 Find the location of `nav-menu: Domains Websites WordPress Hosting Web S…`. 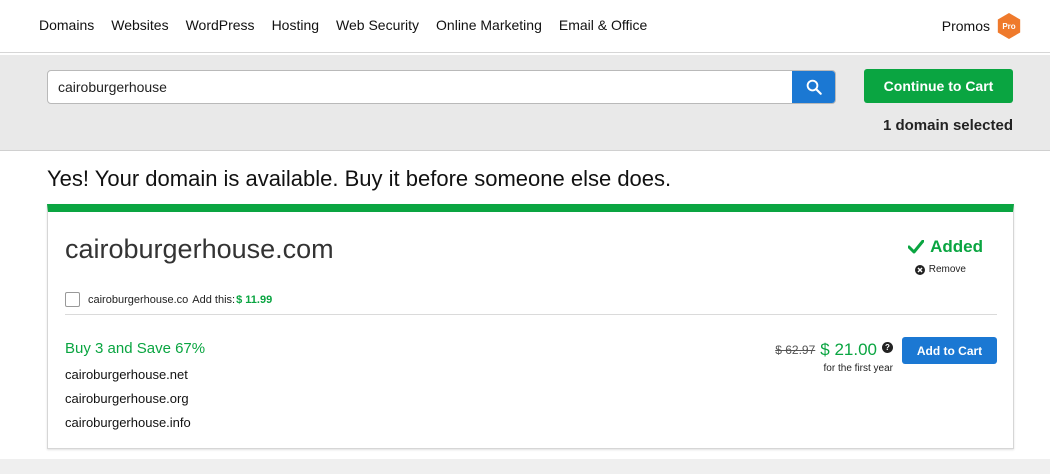

nav-menu: Domains Websites WordPress Hosting Web S… is located at coordinates (343, 25).